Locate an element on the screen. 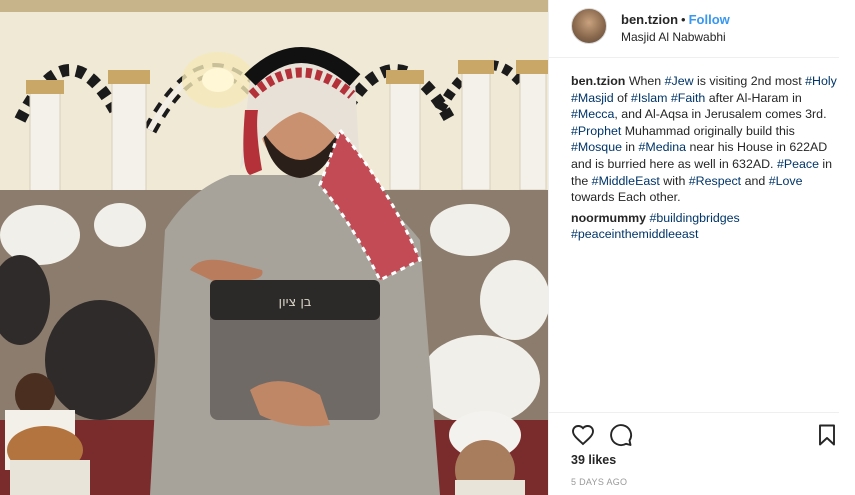 This screenshot has height=495, width=855. caption-text-segment: towards Each other. is located at coordinates (626, 197).